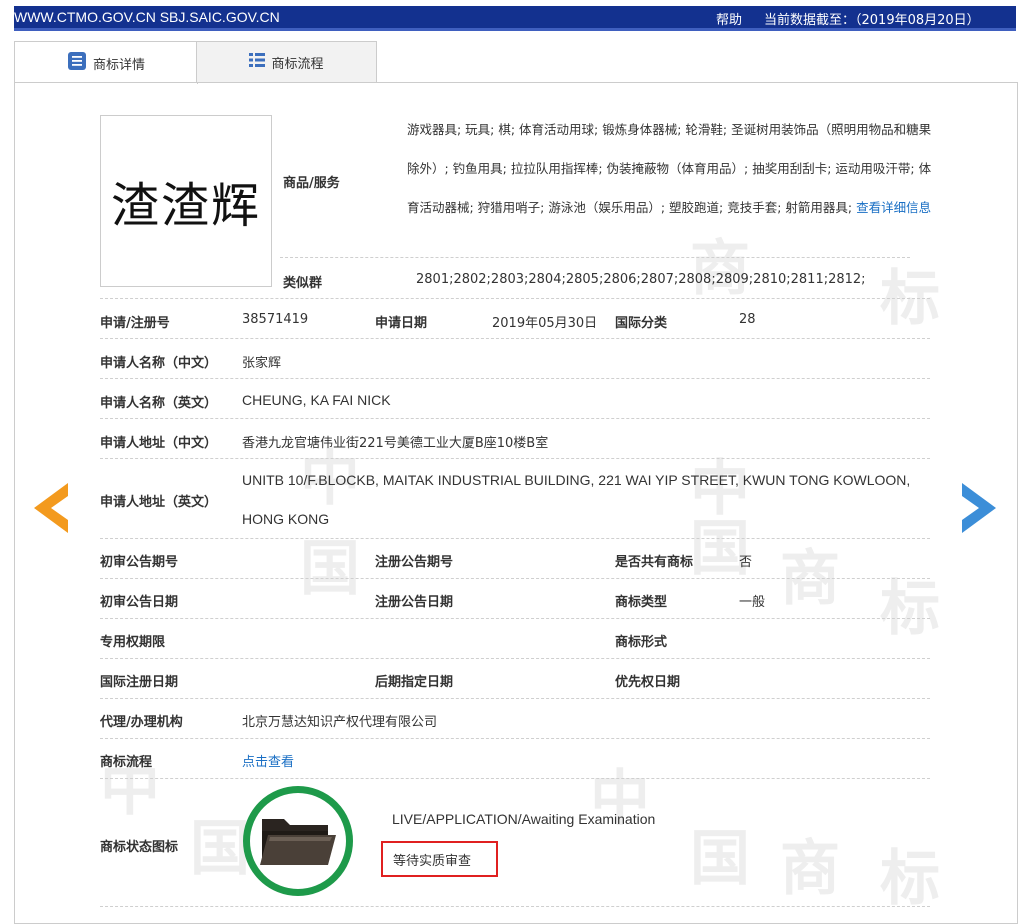 The height and width of the screenshot is (924, 1031). What do you see at coordinates (654, 562) in the screenshot?
I see `shared-label: 是否共有商标` at bounding box center [654, 562].